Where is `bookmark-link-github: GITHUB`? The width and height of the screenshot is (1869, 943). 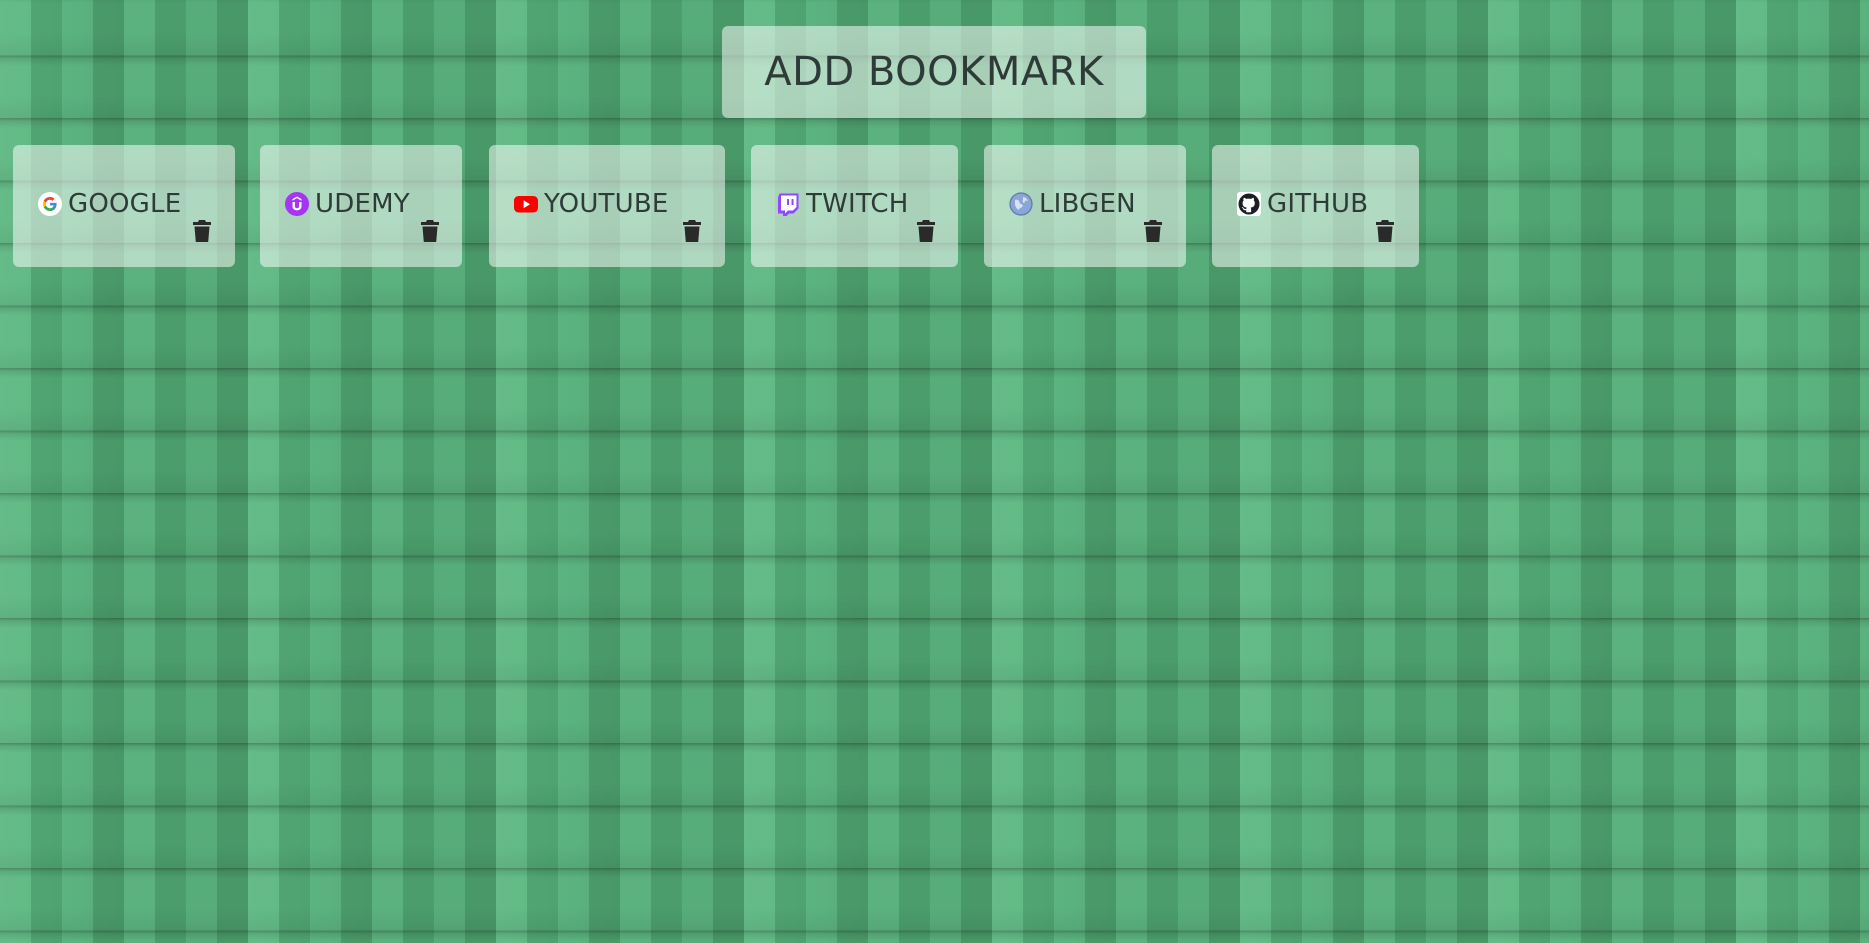 bookmark-link-github: GITHUB is located at coordinates (1302, 204).